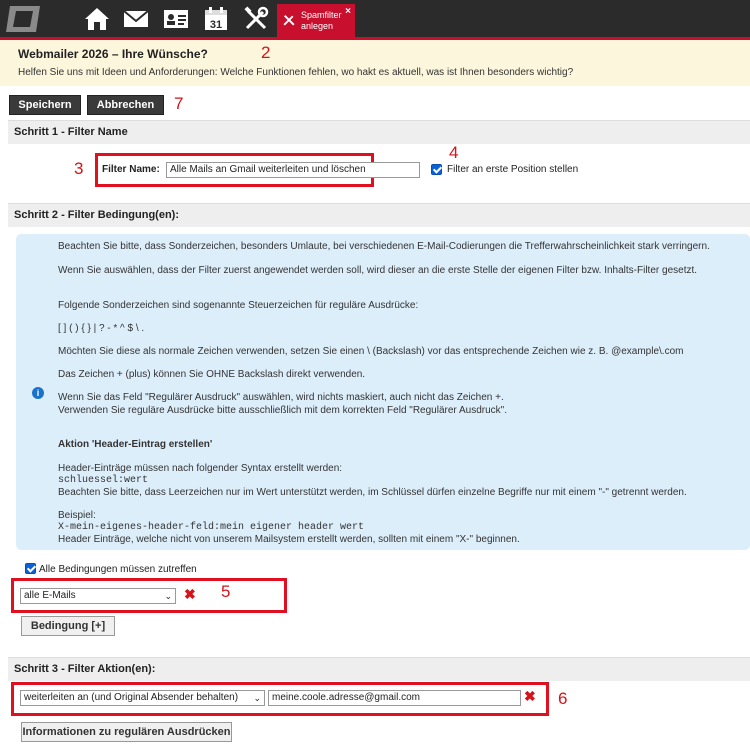 This screenshot has width=750, height=750. I want to click on first-position-checkbox, so click(436, 169).